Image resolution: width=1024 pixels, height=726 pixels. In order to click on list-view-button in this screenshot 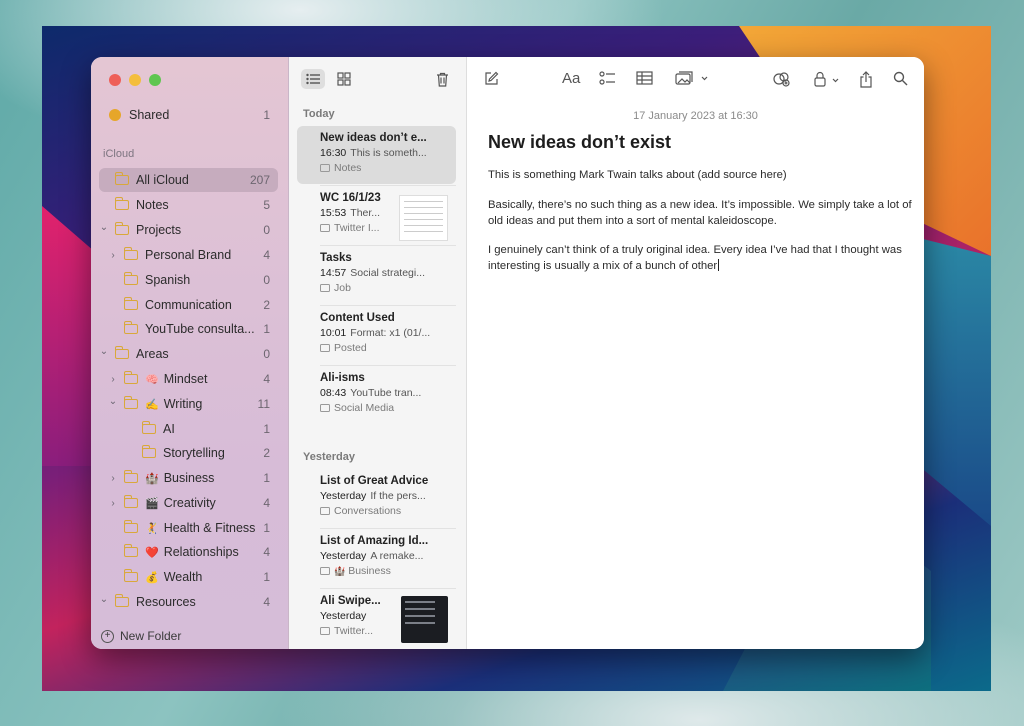, I will do `click(313, 79)`.